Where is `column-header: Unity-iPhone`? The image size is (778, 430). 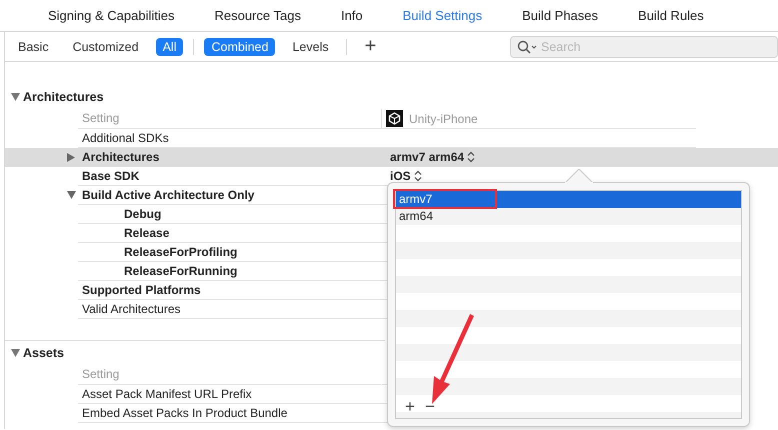 column-header: Unity-iPhone is located at coordinates (443, 119).